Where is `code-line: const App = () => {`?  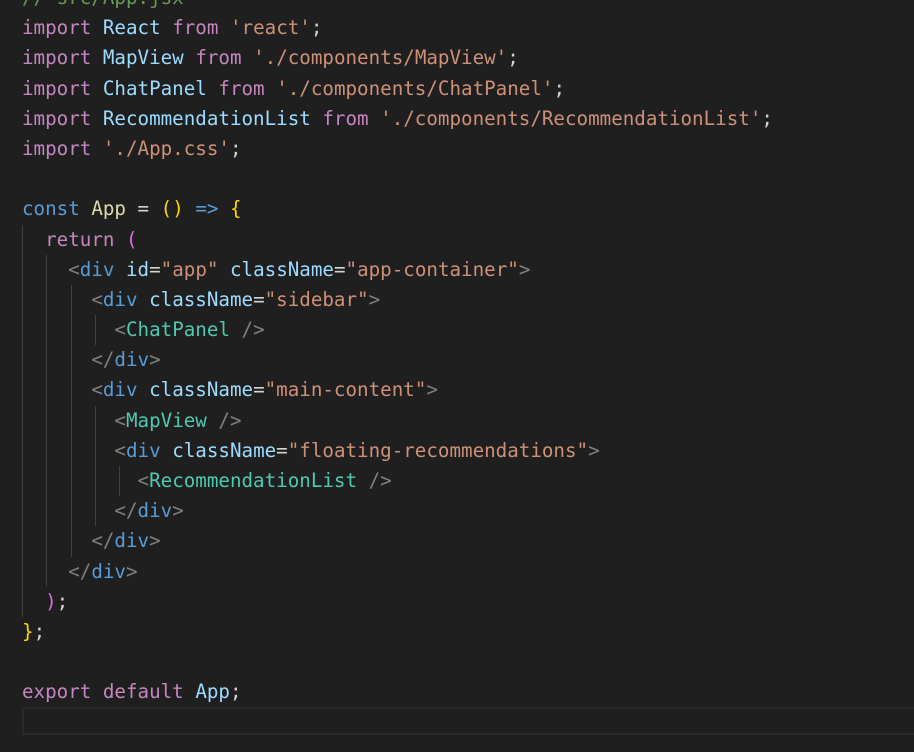
code-line: const App = () => { is located at coordinates (397, 209).